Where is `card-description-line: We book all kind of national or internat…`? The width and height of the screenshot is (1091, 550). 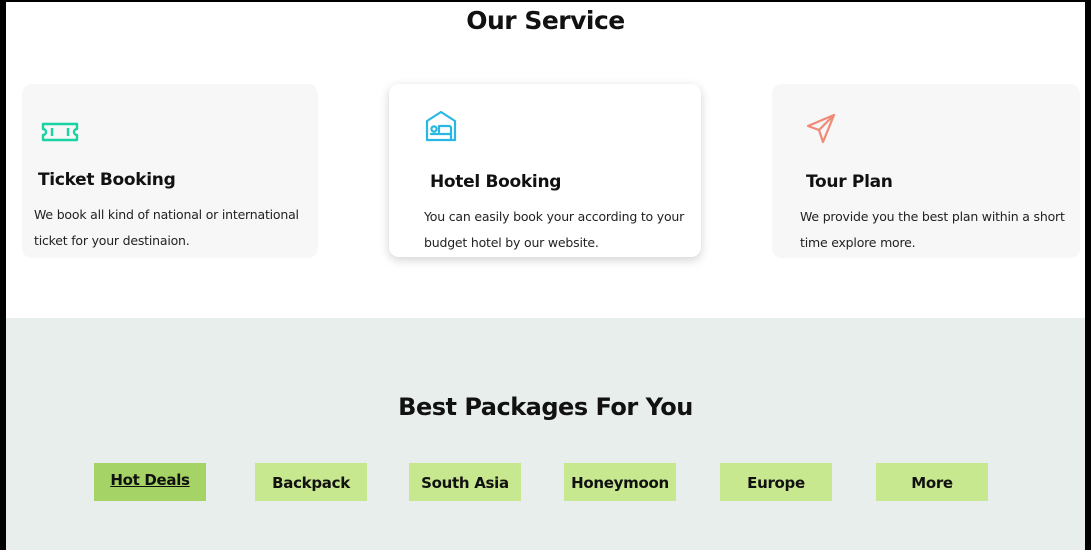
card-description-line: We book all kind of national or internat… is located at coordinates (166, 214).